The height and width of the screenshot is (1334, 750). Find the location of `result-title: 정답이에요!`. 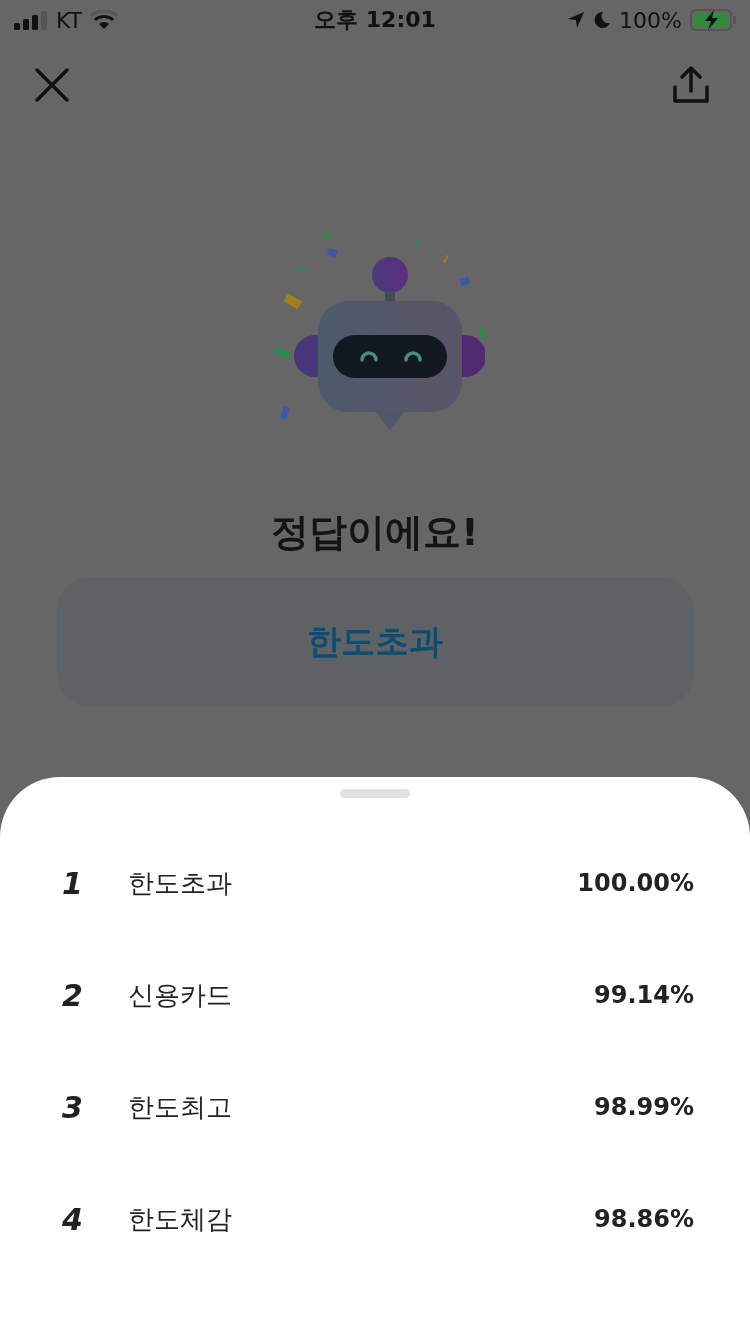

result-title: 정답이에요! is located at coordinates (375, 532).